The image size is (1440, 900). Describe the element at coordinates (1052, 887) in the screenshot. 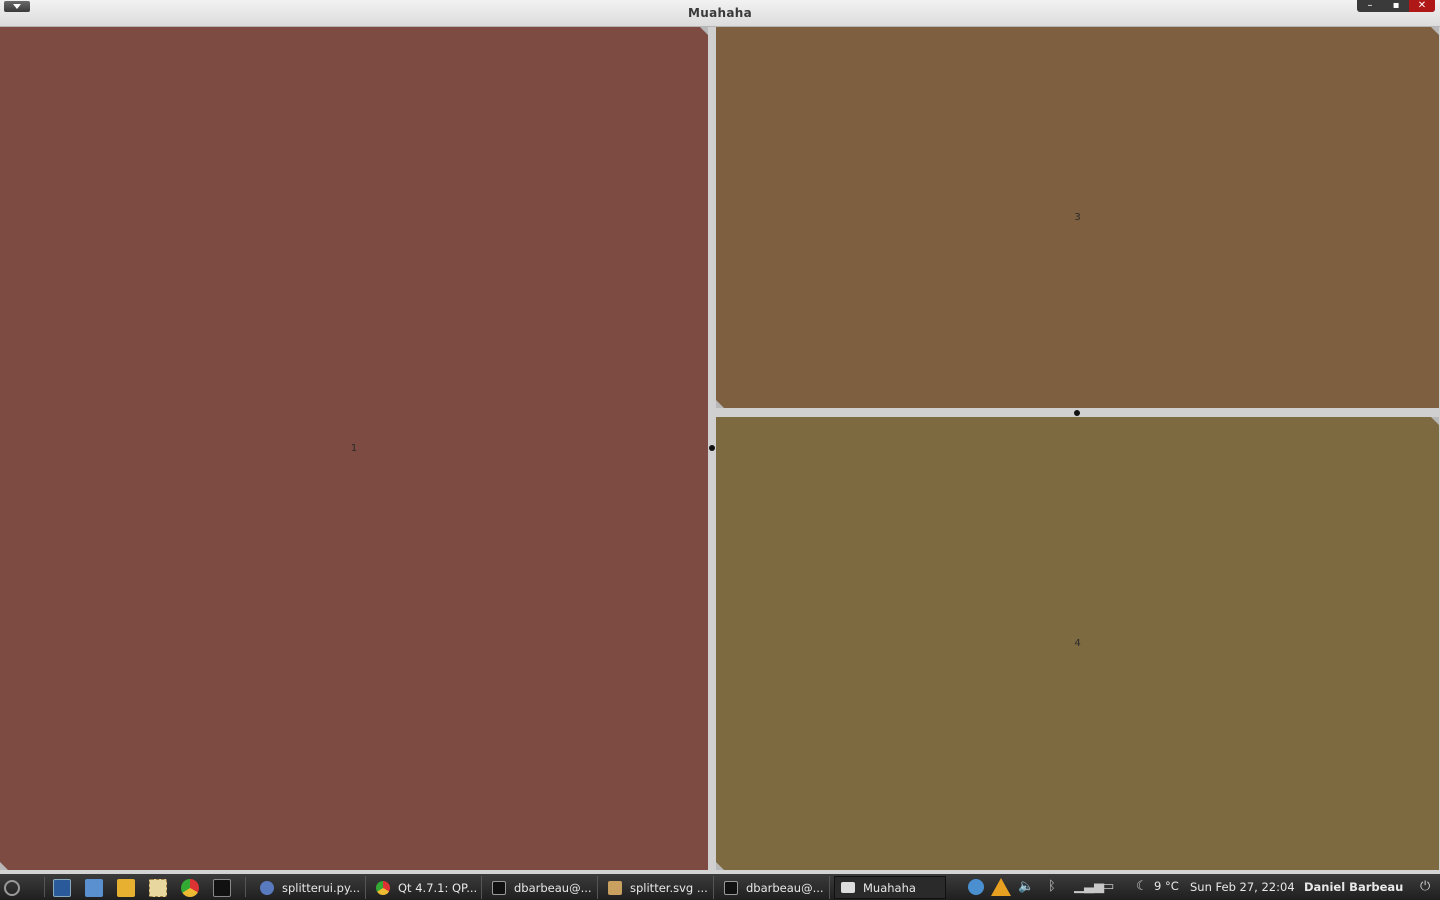

I see `bluetooth-icon: ᛒ` at that location.